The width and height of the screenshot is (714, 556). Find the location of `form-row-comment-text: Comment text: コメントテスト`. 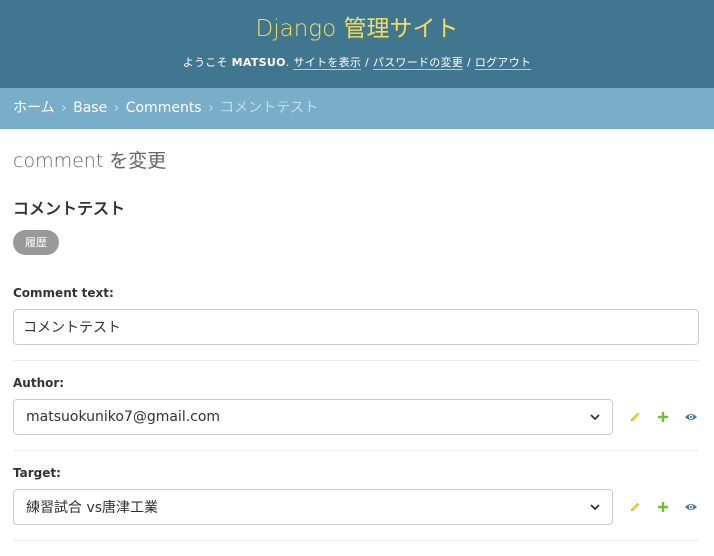

form-row-comment-text: Comment text: コメントテスト is located at coordinates (356, 323).